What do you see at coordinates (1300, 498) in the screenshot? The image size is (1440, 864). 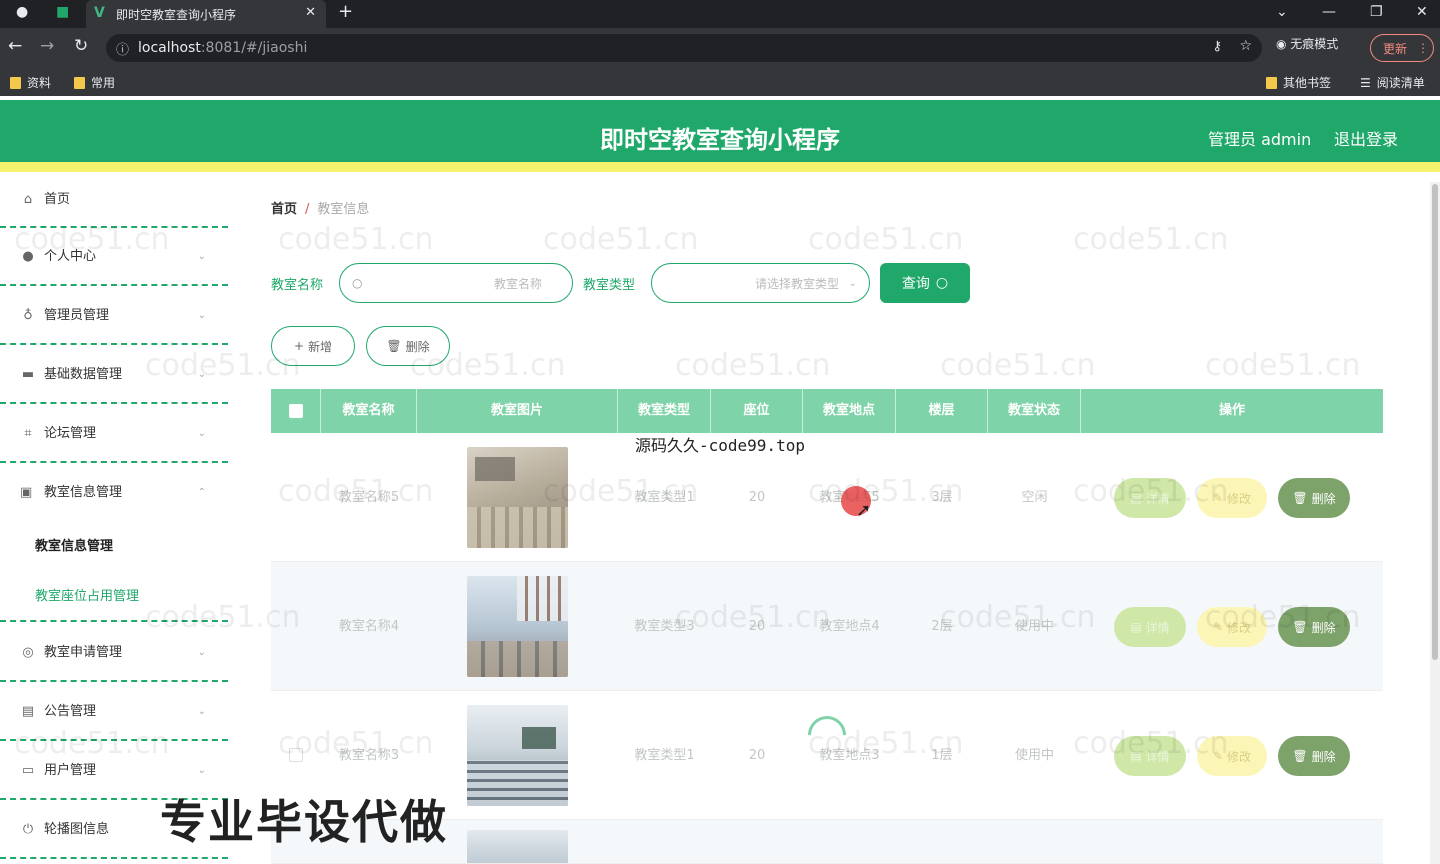 I see `trash-icon: 🗑` at bounding box center [1300, 498].